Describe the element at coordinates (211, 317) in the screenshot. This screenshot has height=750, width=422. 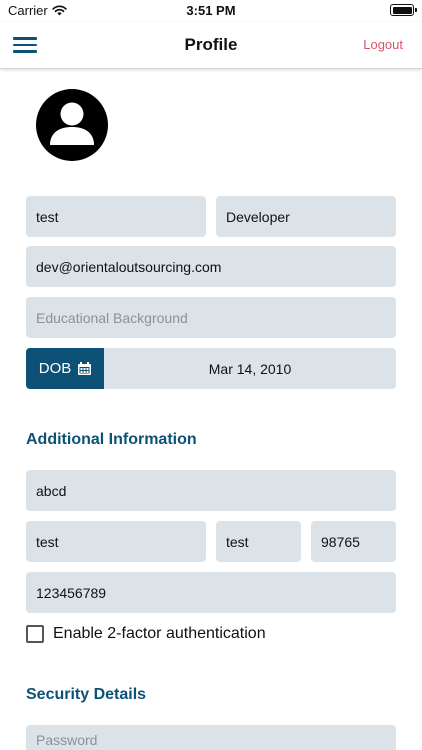
I see `education-field: Educational Background` at that location.